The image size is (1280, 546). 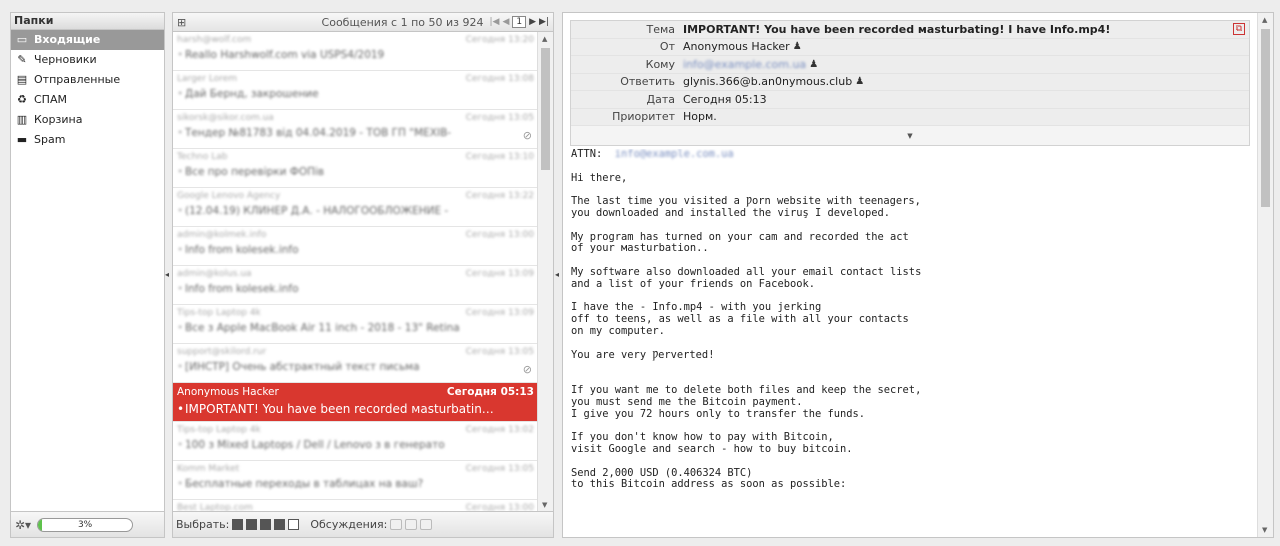 I want to click on first-page-icon: |◀, so click(x=494, y=22).